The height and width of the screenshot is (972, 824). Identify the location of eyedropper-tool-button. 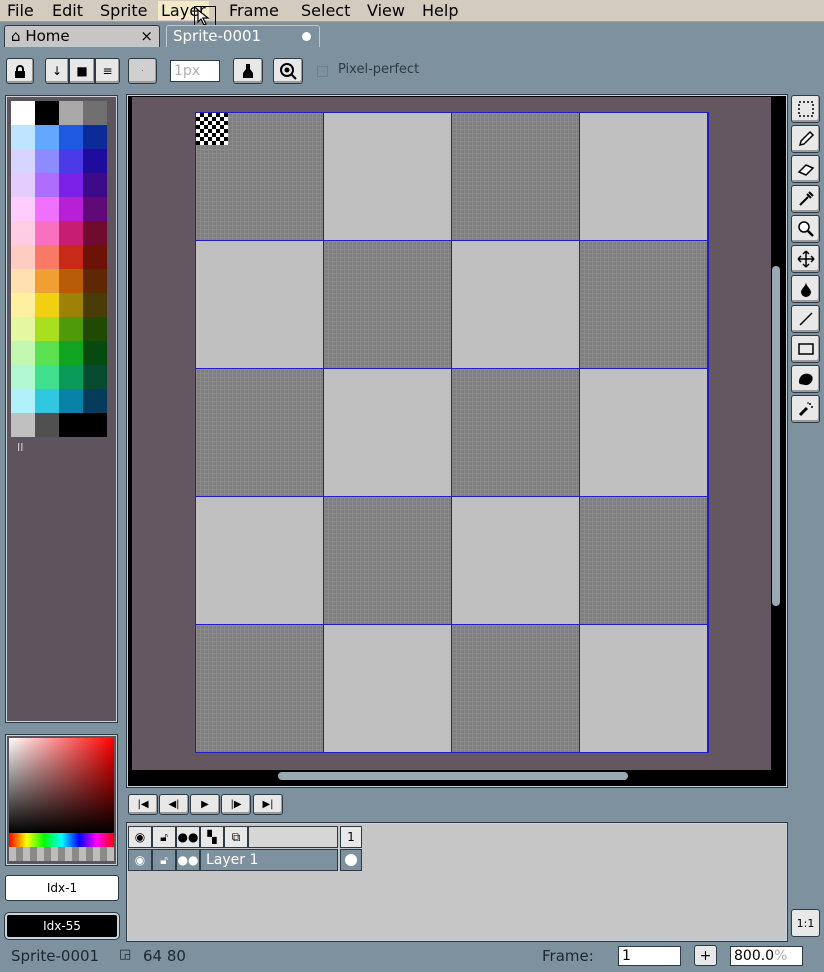
(805, 199).